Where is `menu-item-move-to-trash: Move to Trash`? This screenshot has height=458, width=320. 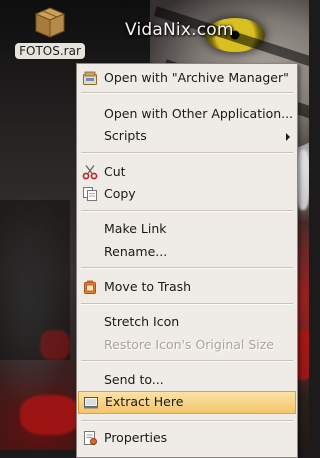
menu-item-move-to-trash: Move to Trash is located at coordinates (187, 287).